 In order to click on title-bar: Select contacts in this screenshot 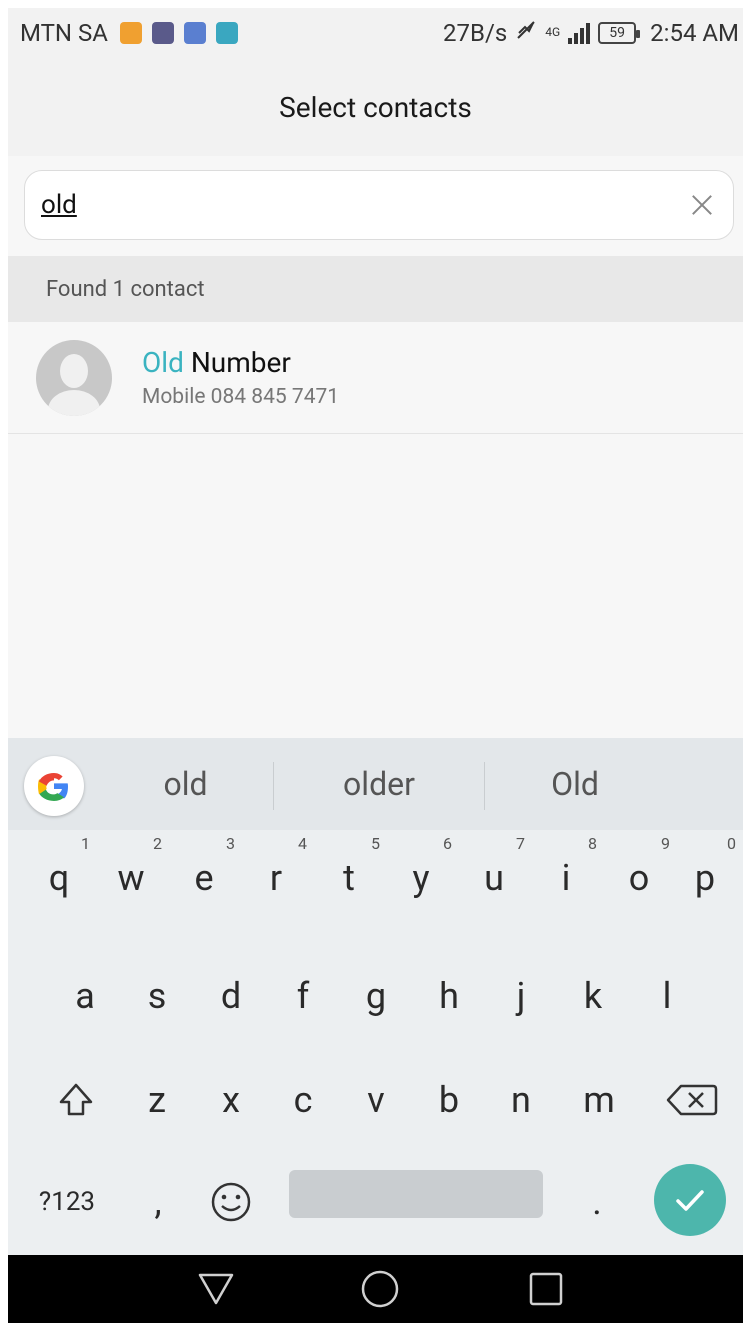, I will do `click(375, 107)`.